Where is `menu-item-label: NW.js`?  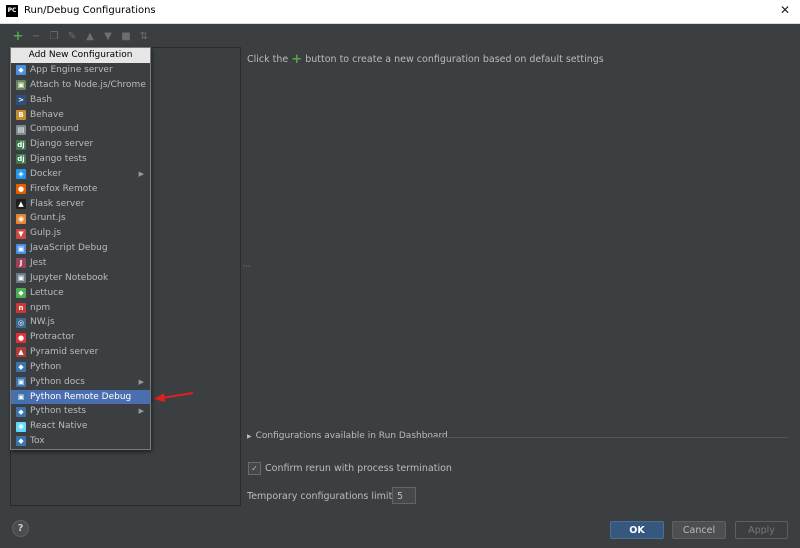
menu-item-label: NW.js is located at coordinates (42, 322).